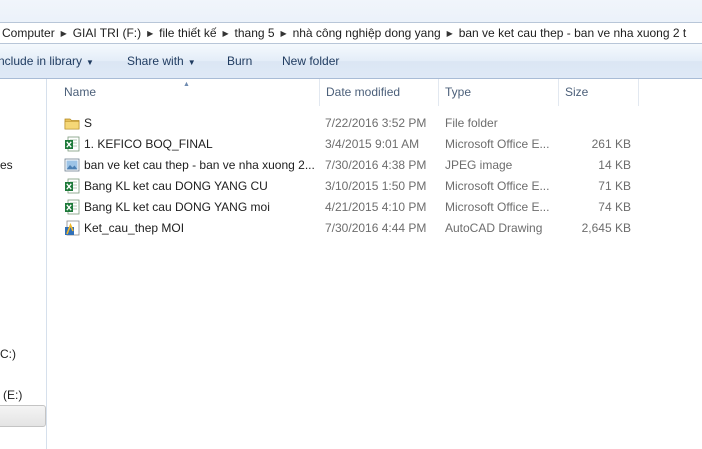 The image size is (702, 449). What do you see at coordinates (376, 186) in the screenshot?
I see `file-date: 3/10/2015 1:50 PM` at bounding box center [376, 186].